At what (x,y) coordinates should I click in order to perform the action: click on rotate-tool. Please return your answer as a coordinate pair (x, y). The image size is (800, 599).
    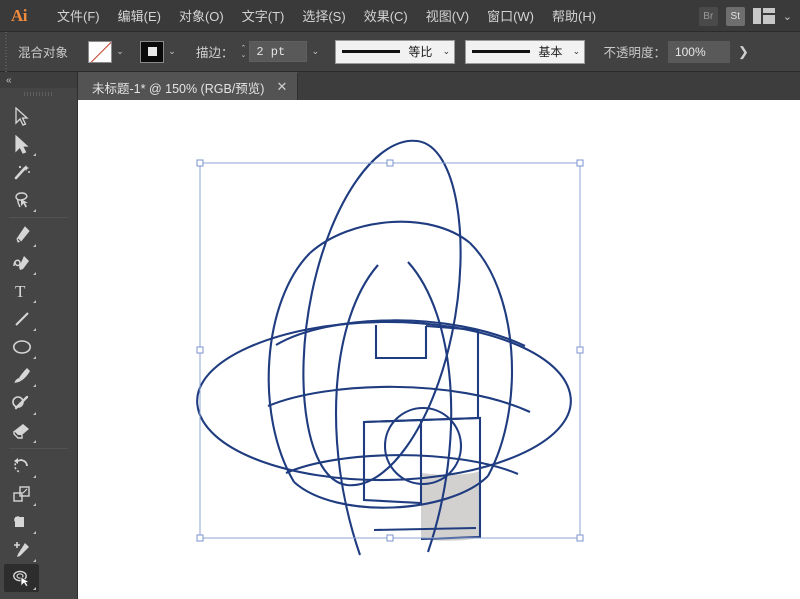
    Looking at the image, I should click on (21, 466).